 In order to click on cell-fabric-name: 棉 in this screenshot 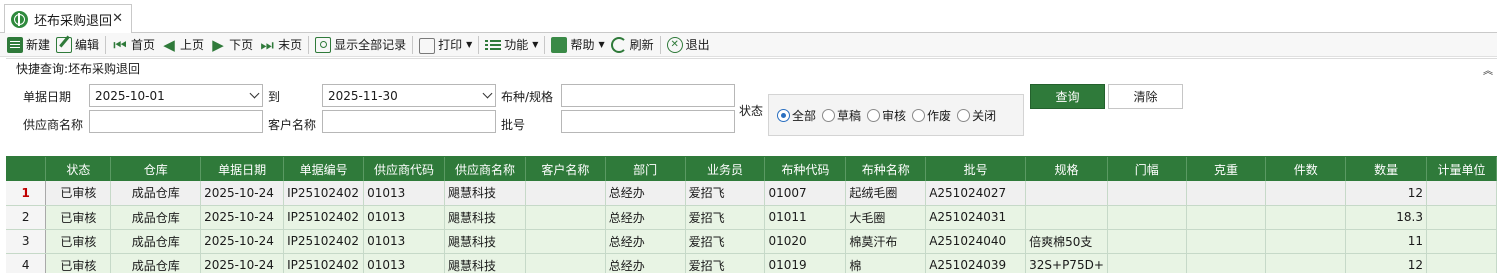, I will do `click(886, 263)`.